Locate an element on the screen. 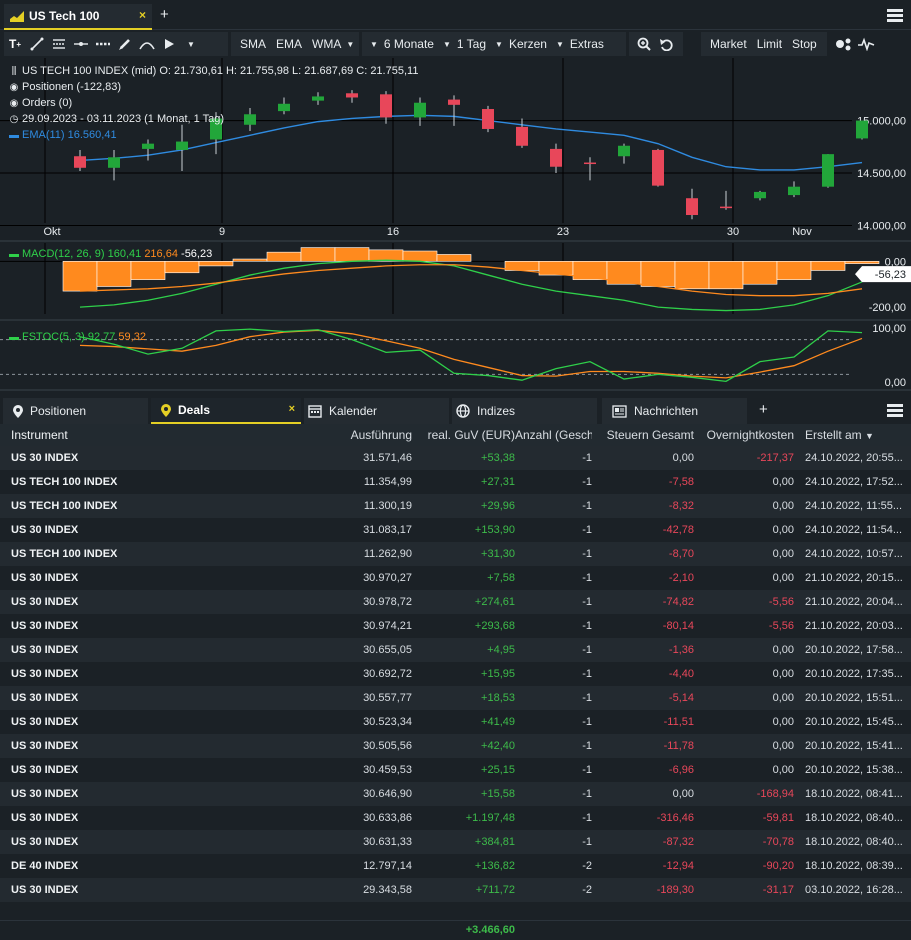 The width and height of the screenshot is (911, 940). map-pin-icon is located at coordinates (166, 410).